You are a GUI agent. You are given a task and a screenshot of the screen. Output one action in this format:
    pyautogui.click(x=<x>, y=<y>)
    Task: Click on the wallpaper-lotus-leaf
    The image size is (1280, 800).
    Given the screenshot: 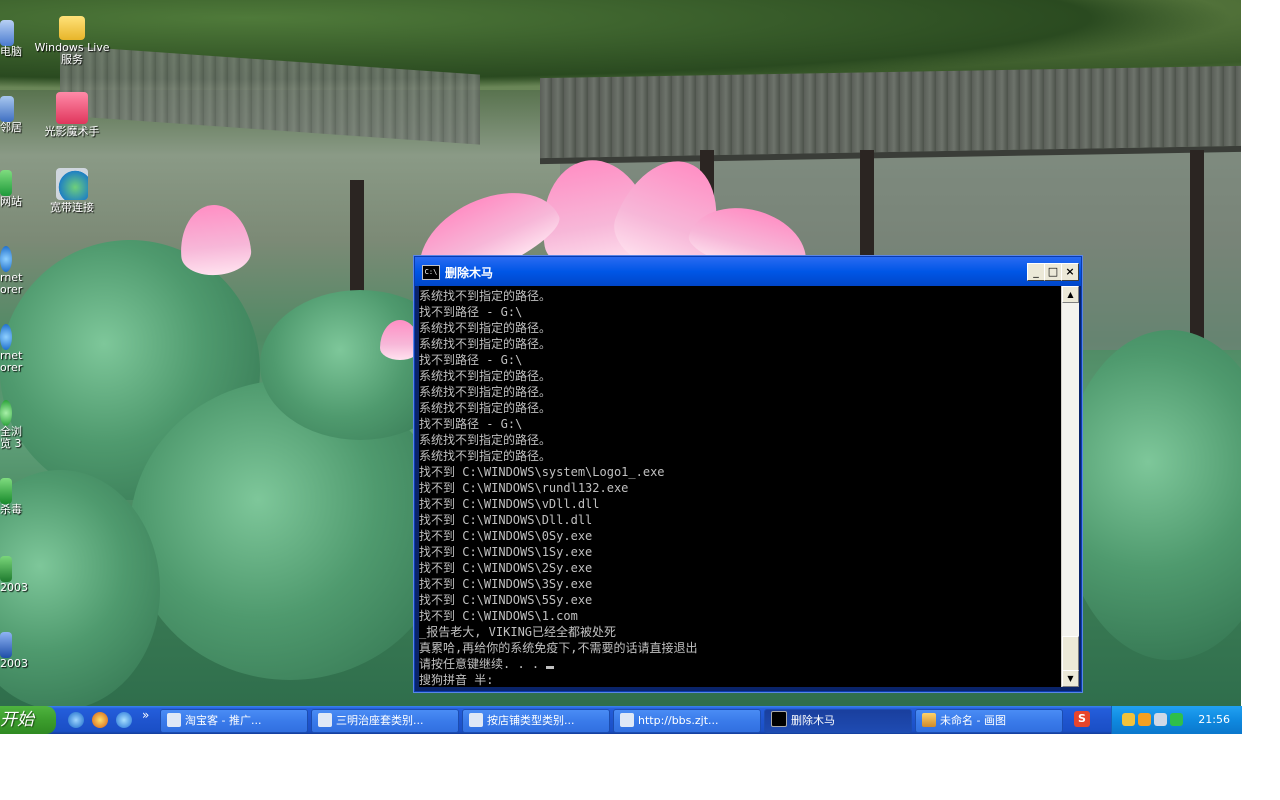 What is the action you would take?
    pyautogui.click(x=1150, y=495)
    